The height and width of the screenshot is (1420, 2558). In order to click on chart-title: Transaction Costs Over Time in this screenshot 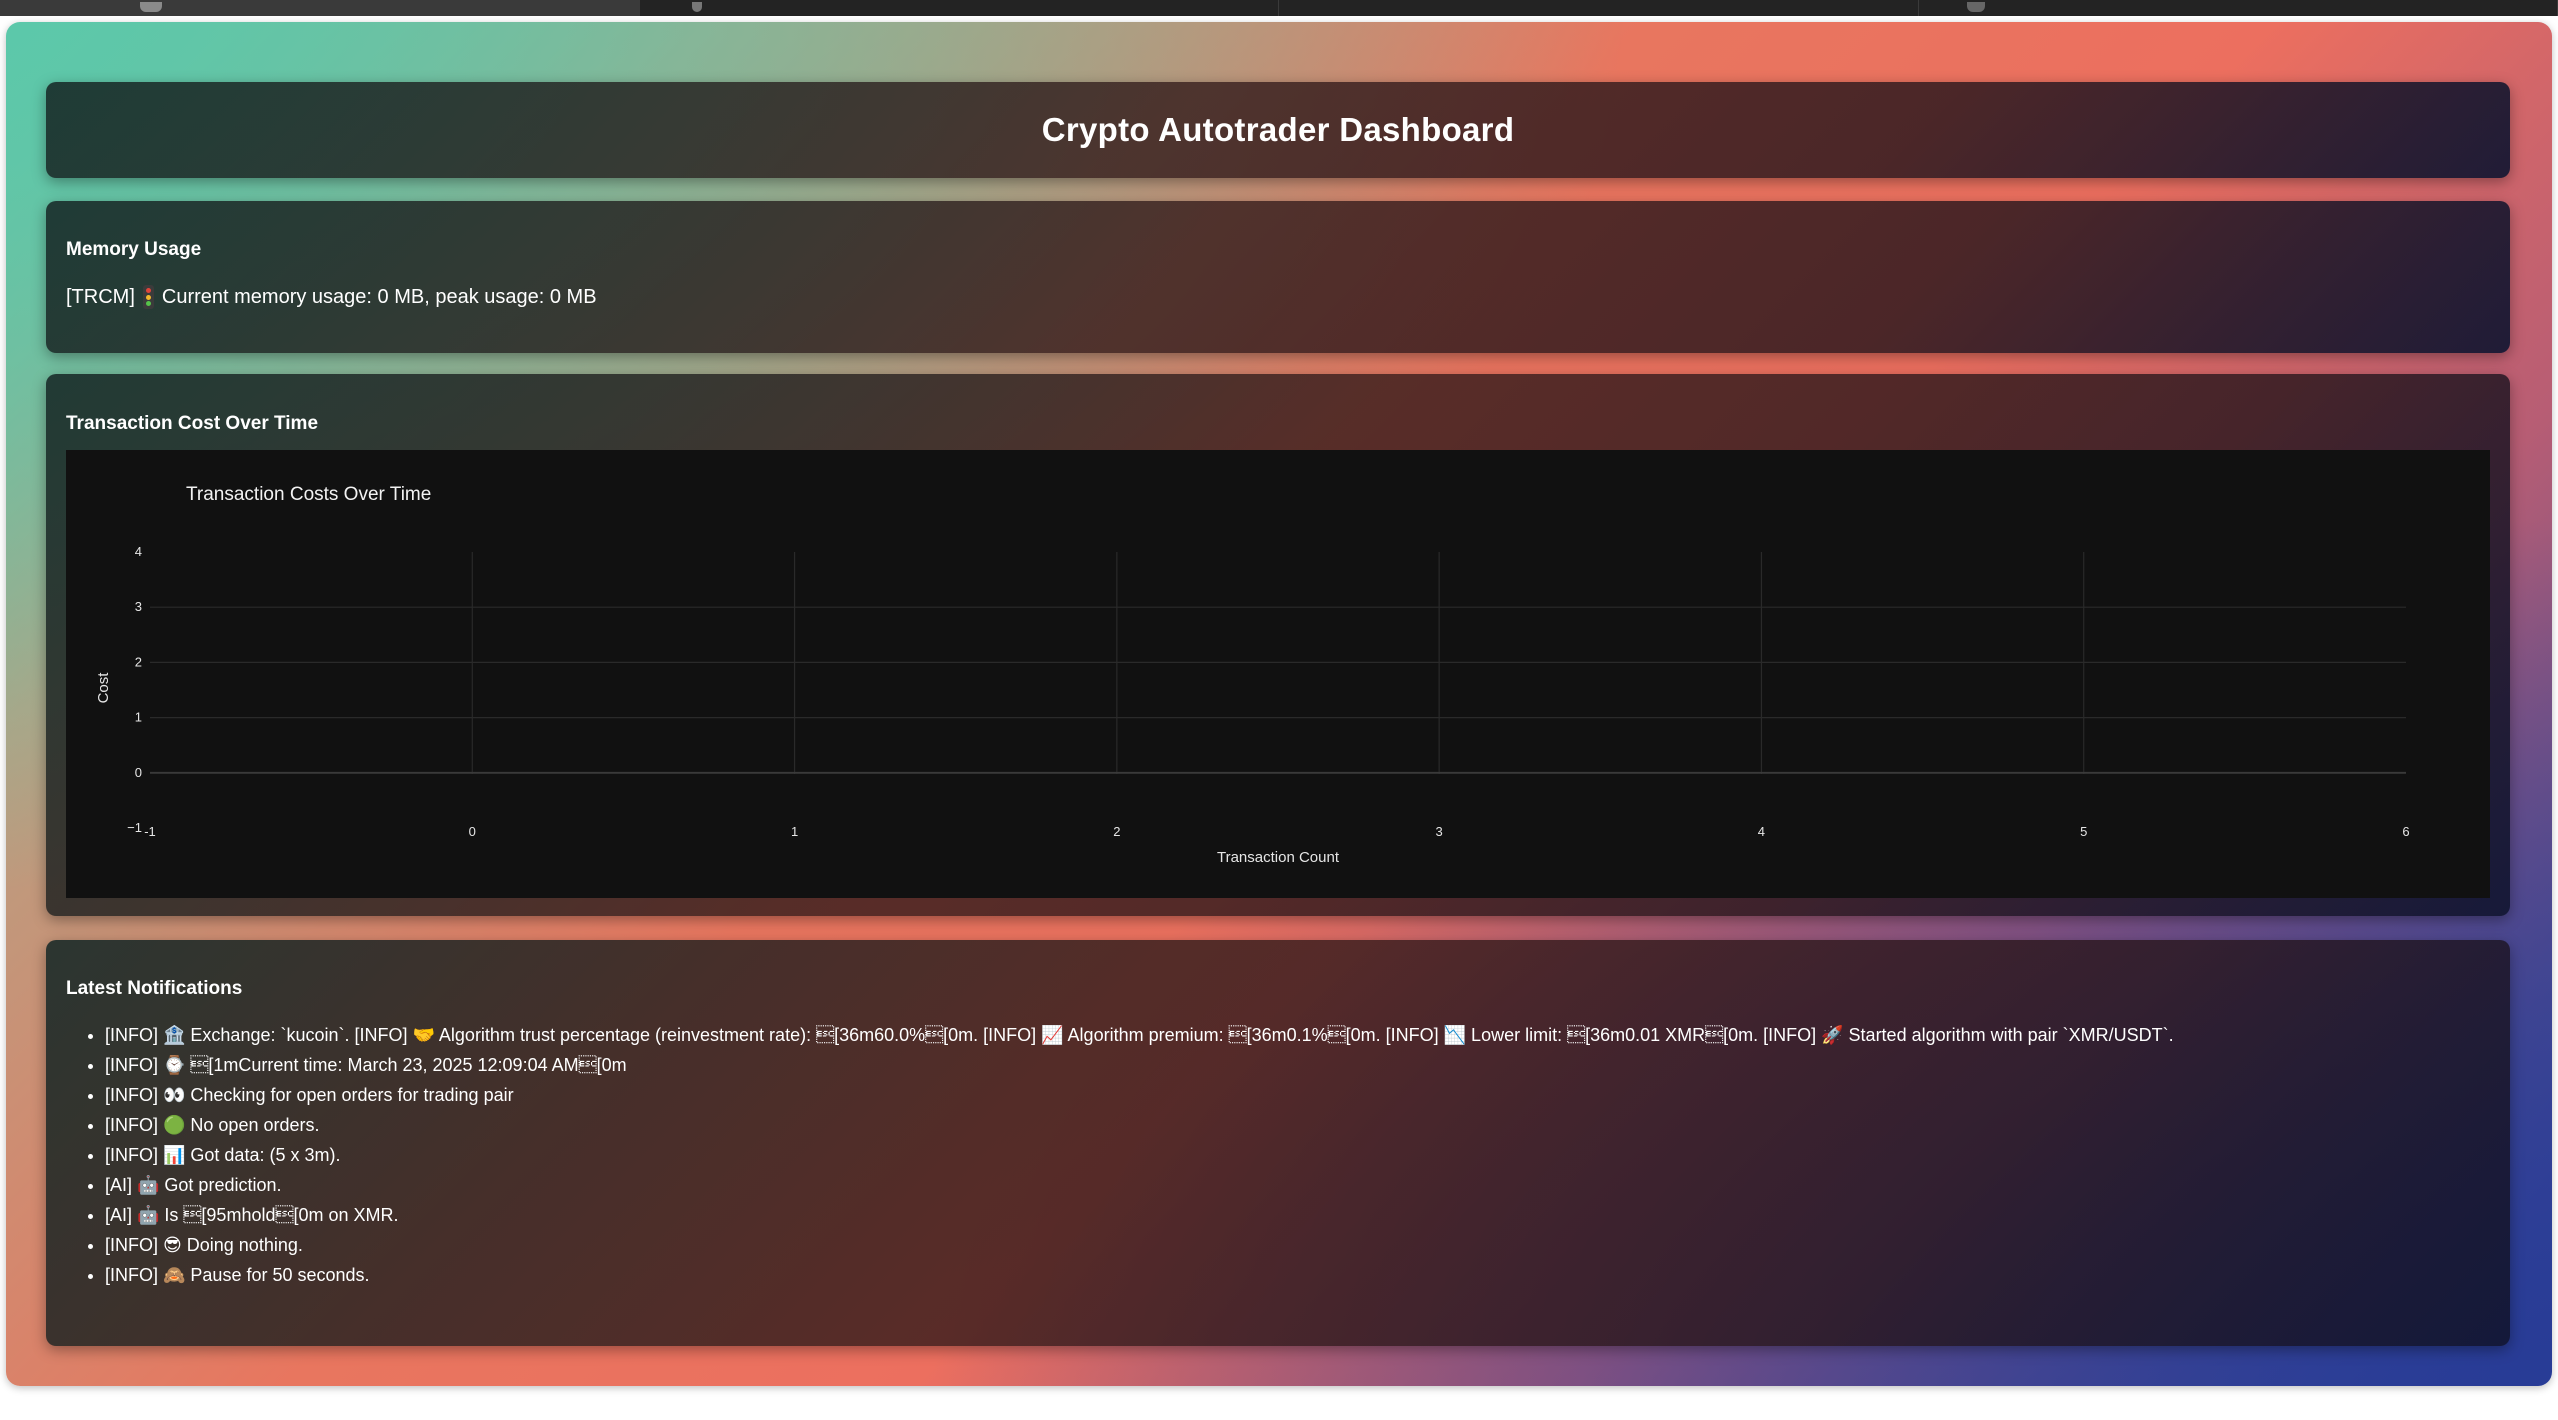, I will do `click(308, 494)`.